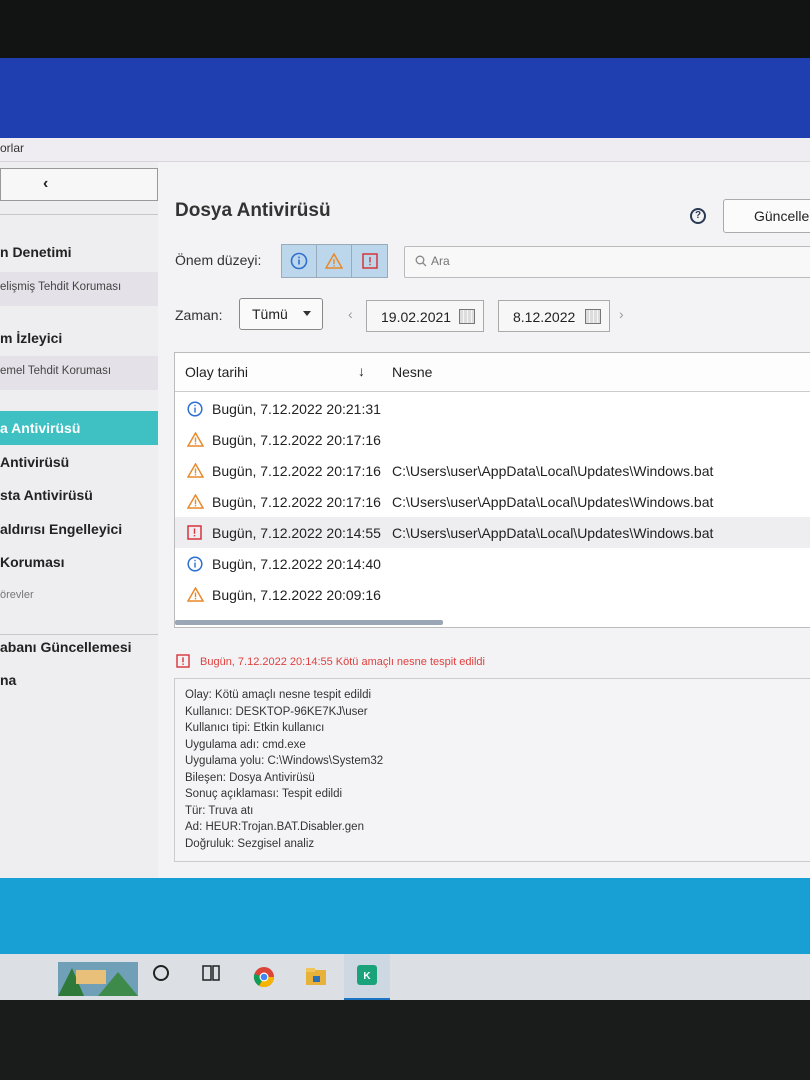 This screenshot has width=810, height=1080. Describe the element at coordinates (79, 338) in the screenshot. I see `sidebar-item: m İzleyici` at that location.